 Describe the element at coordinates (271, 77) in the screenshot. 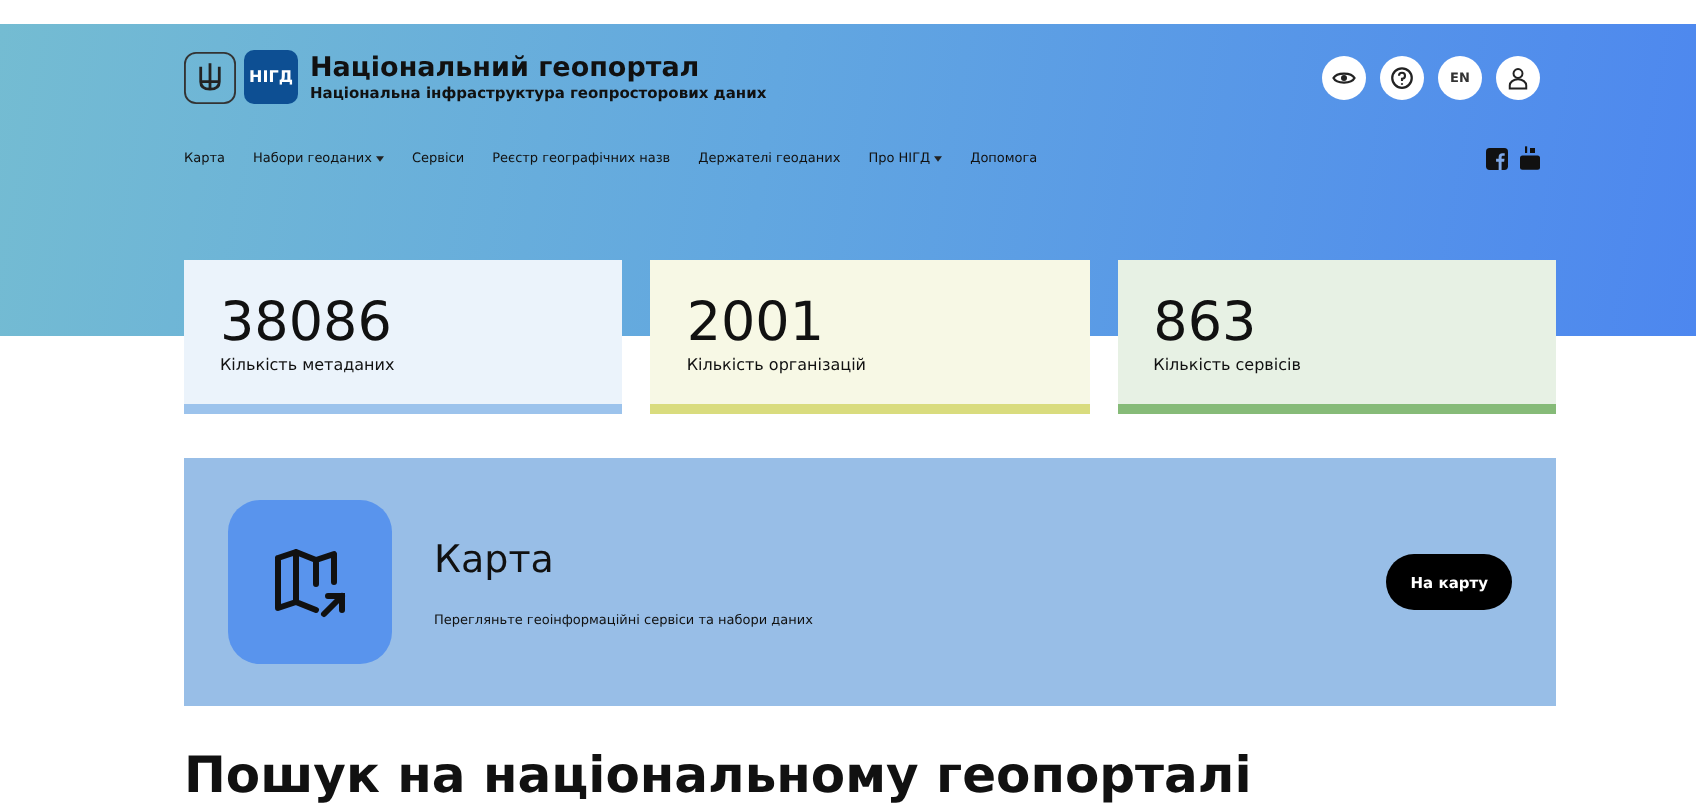

I see `logo-badge: НІГД` at that location.